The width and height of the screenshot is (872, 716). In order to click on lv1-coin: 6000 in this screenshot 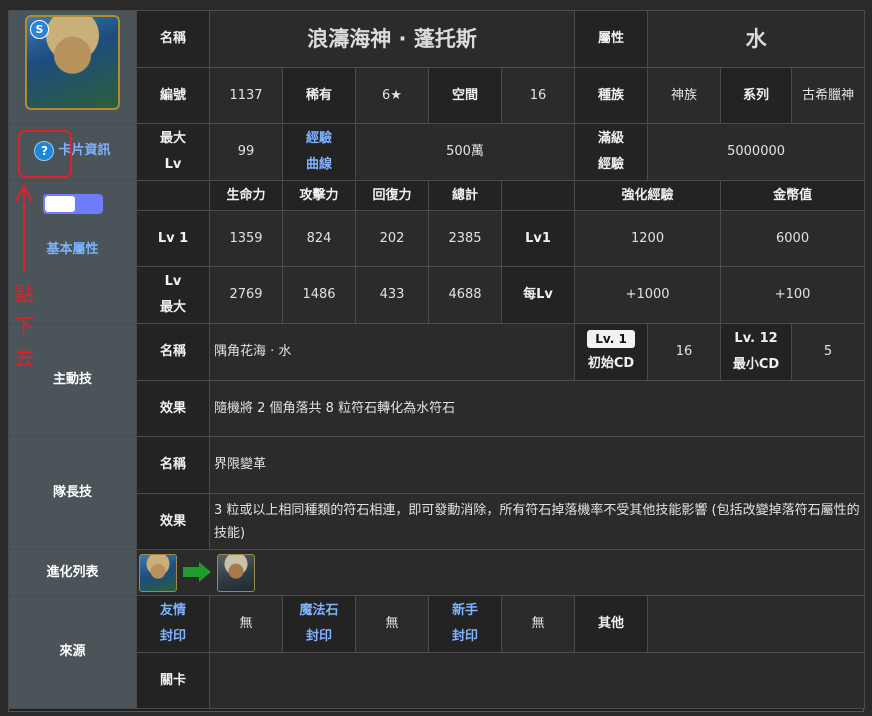, I will do `click(793, 238)`.